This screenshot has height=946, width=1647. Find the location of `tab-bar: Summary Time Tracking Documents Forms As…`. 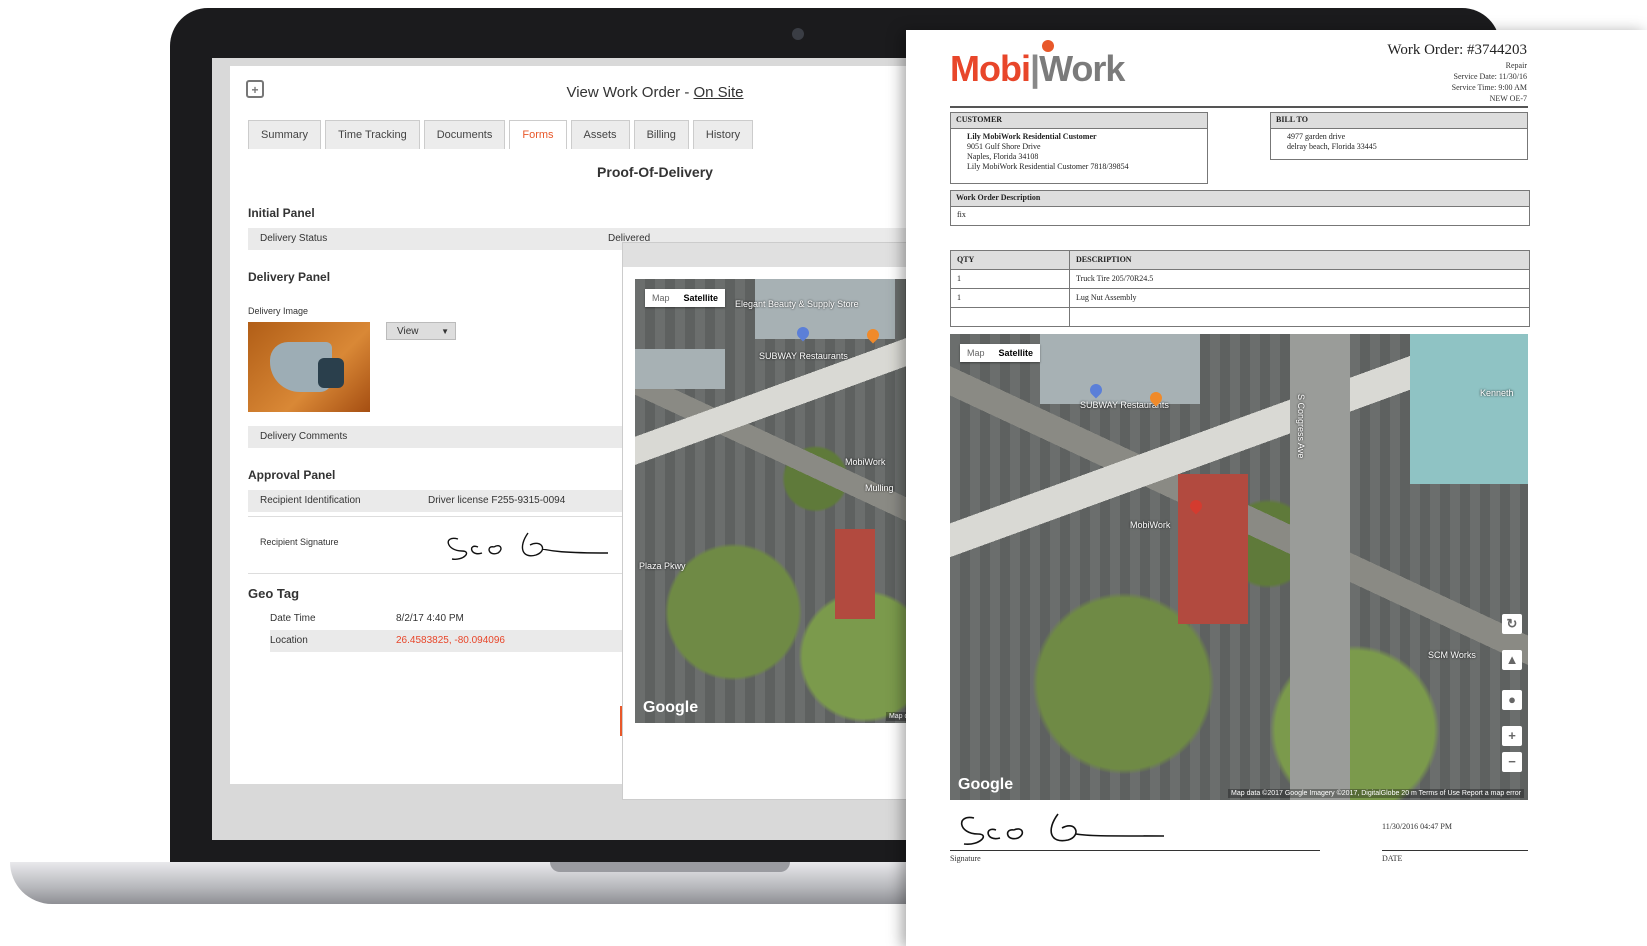

tab-bar: Summary Time Tracking Documents Forms As… is located at coordinates (501, 134).